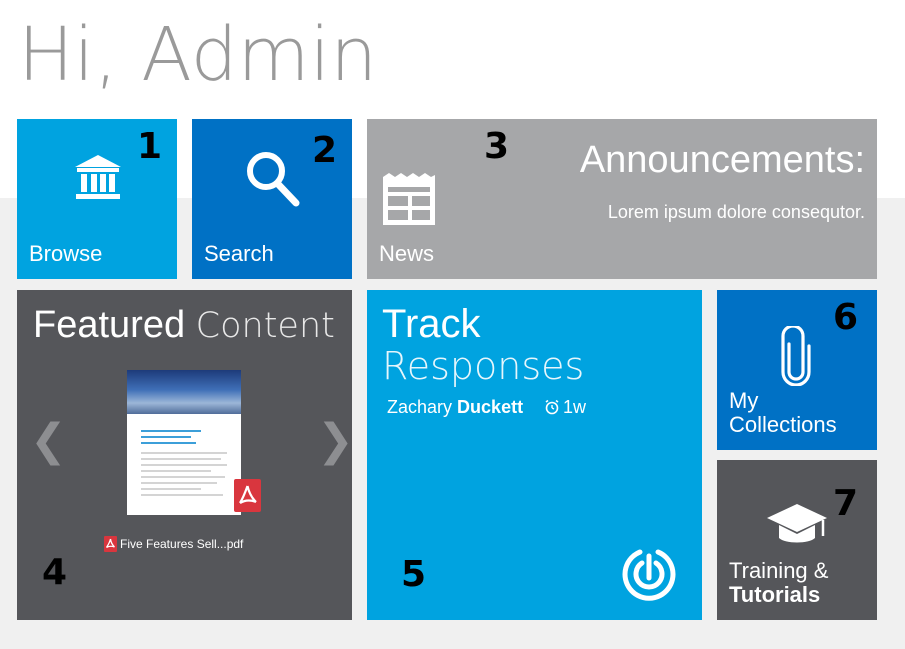 The width and height of the screenshot is (905, 649). Describe the element at coordinates (552, 407) in the screenshot. I see `alarm-clock-icon` at that location.